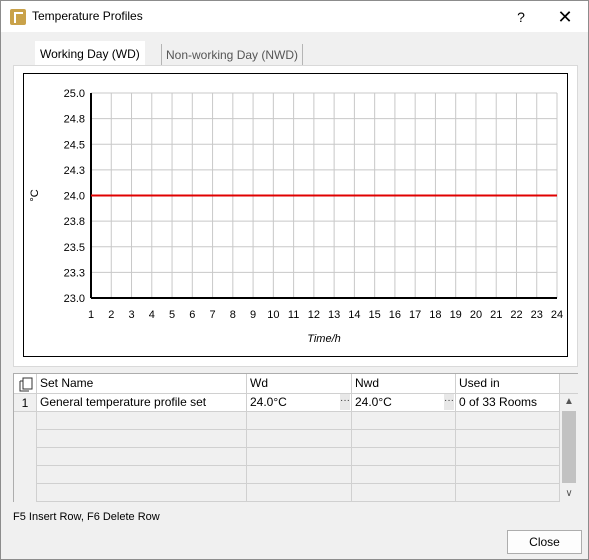 This screenshot has width=589, height=560. I want to click on y-tick-label: 23.5, so click(74, 248).